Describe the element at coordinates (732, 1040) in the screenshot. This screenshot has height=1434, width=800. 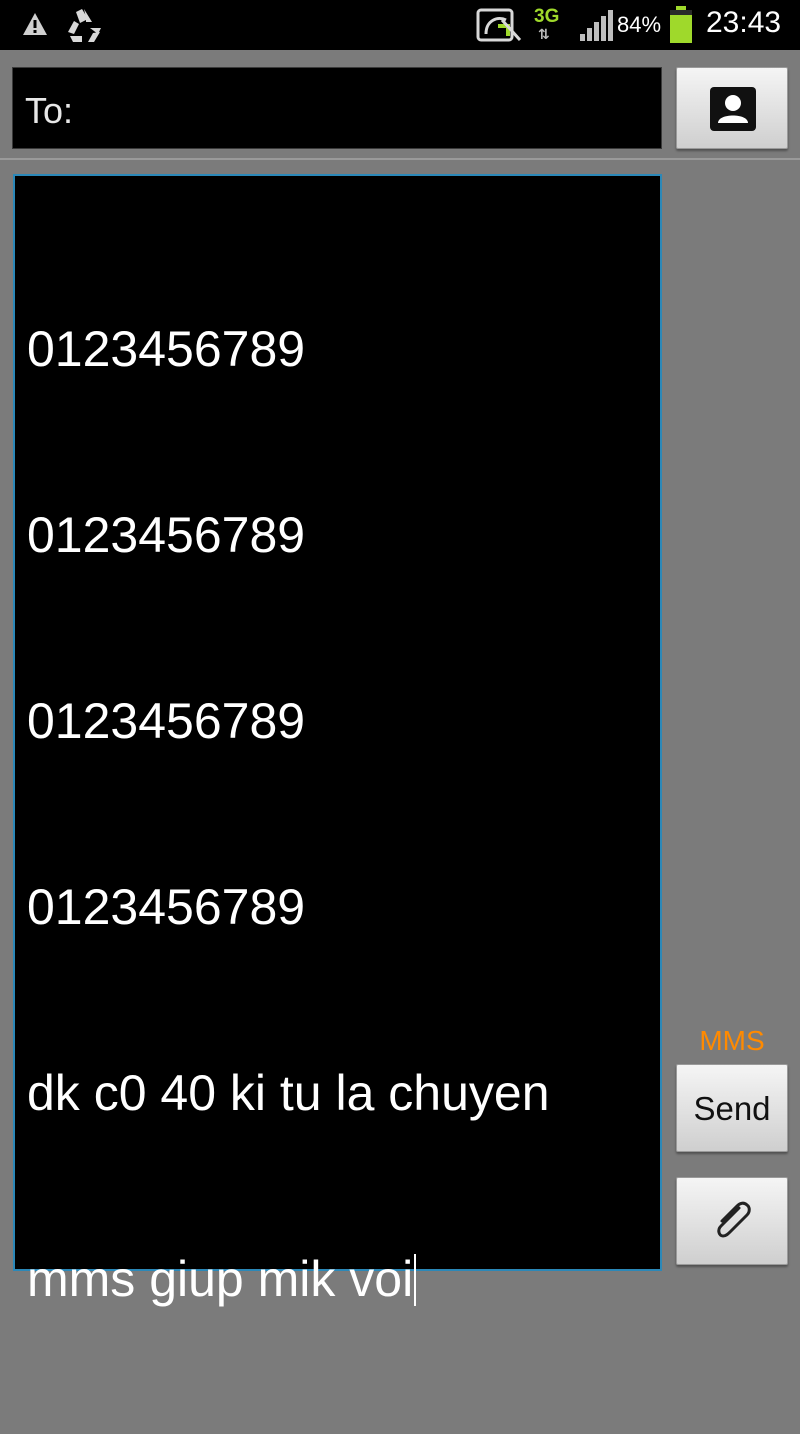
I see `message-type-indicator: MMS` at that location.